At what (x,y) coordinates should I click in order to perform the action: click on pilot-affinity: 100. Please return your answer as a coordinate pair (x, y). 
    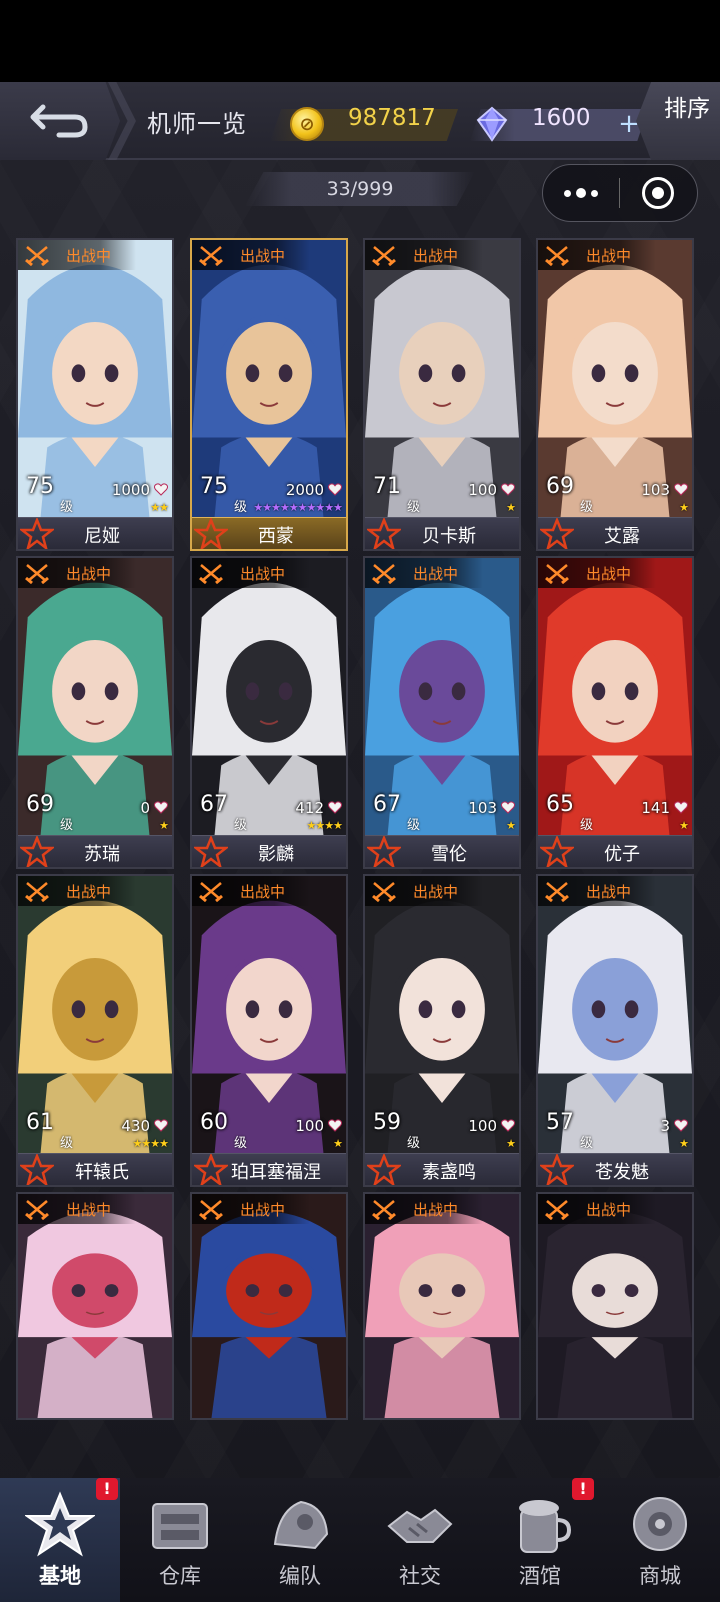
    Looking at the image, I should click on (482, 490).